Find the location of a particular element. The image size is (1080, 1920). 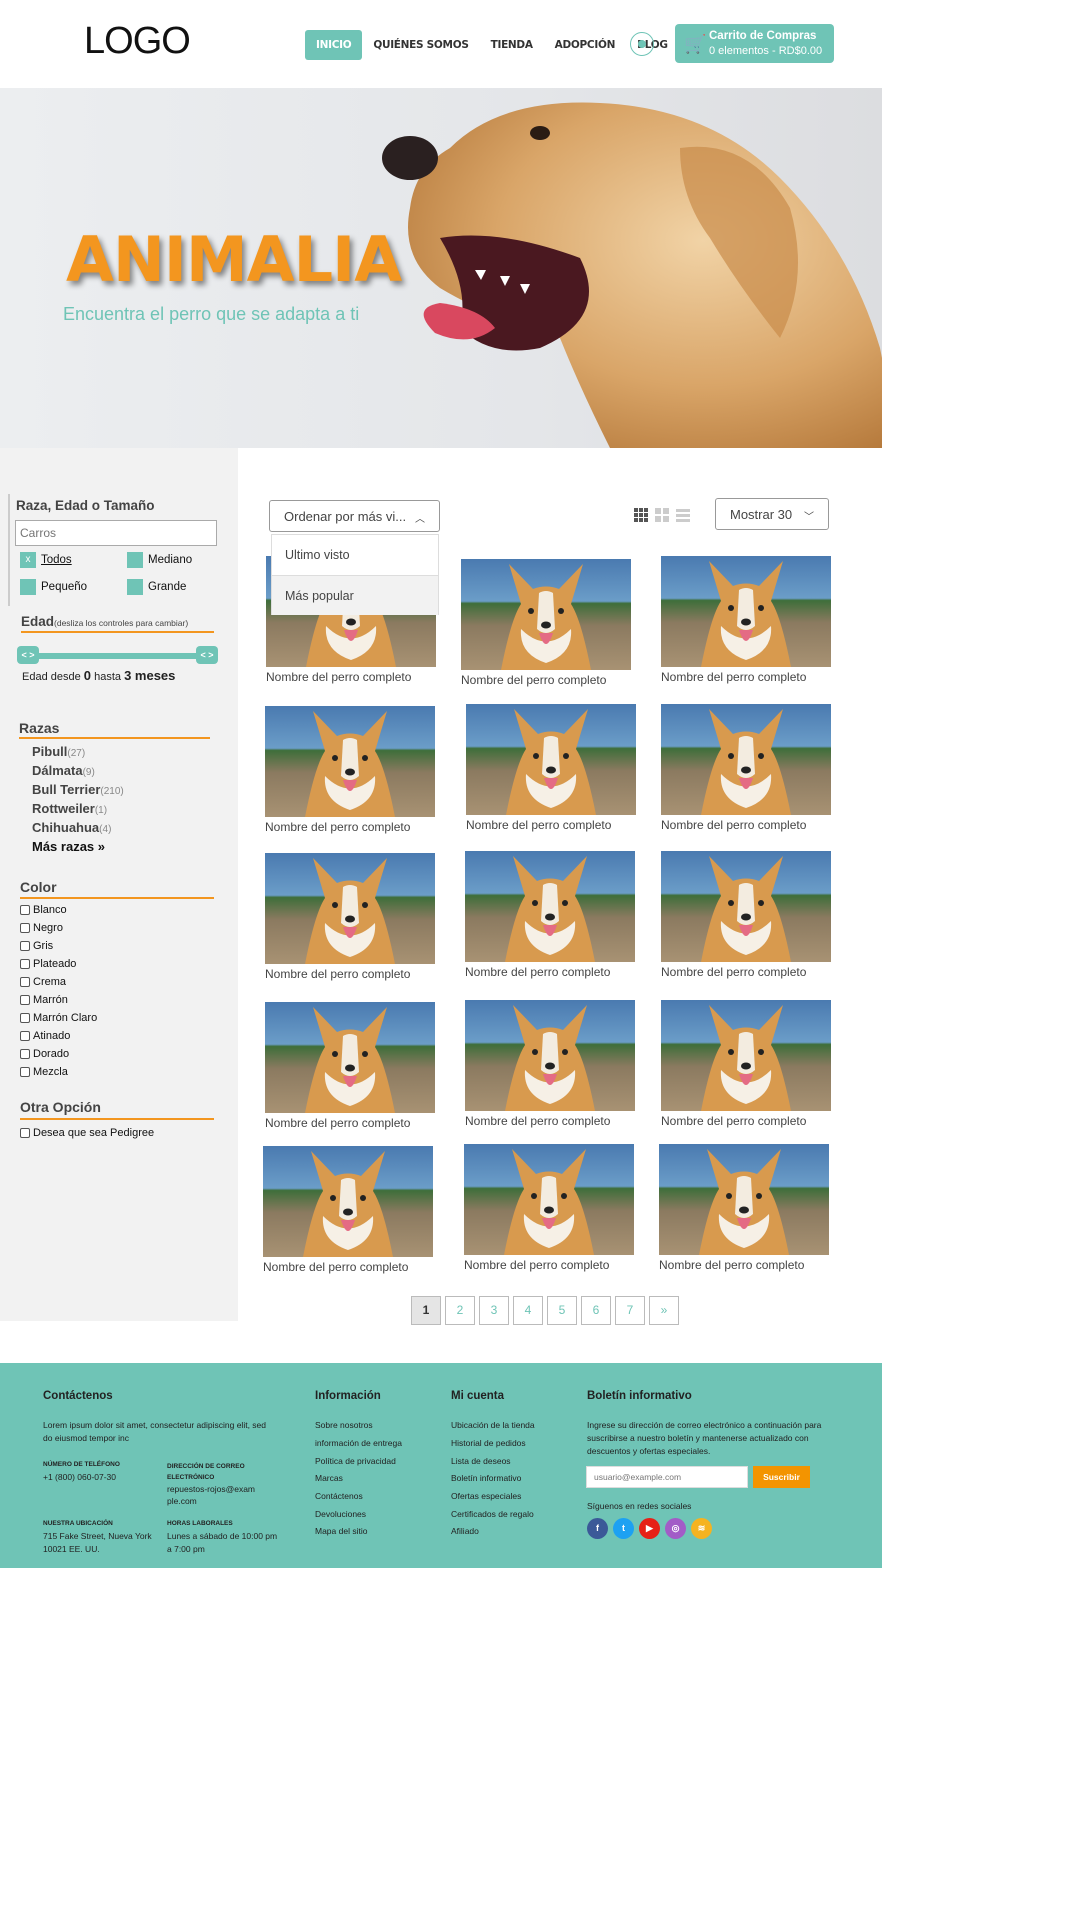

breed-link: Bull Terrier(210) is located at coordinates (78, 789).